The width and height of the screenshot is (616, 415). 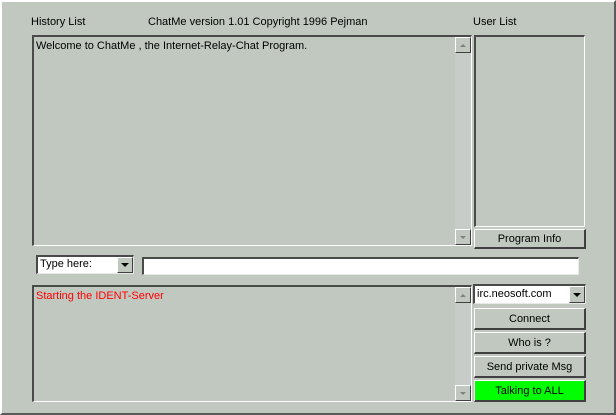 I want to click on input-mode-value: Type here:, so click(x=66, y=264).